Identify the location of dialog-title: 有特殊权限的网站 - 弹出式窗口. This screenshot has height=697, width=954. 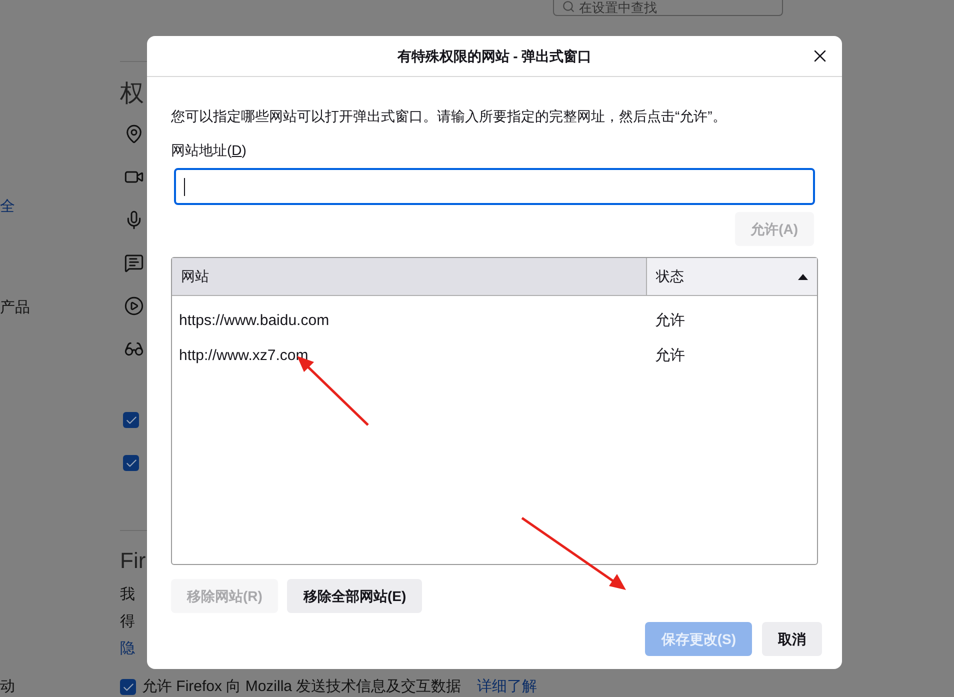
(494, 56).